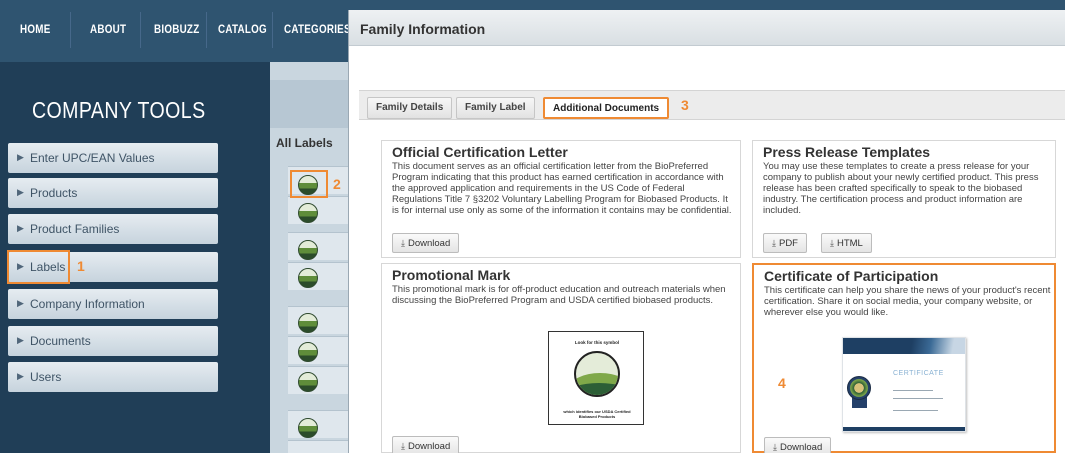  What do you see at coordinates (54, 193) in the screenshot?
I see `sidebar-item-label: Products` at bounding box center [54, 193].